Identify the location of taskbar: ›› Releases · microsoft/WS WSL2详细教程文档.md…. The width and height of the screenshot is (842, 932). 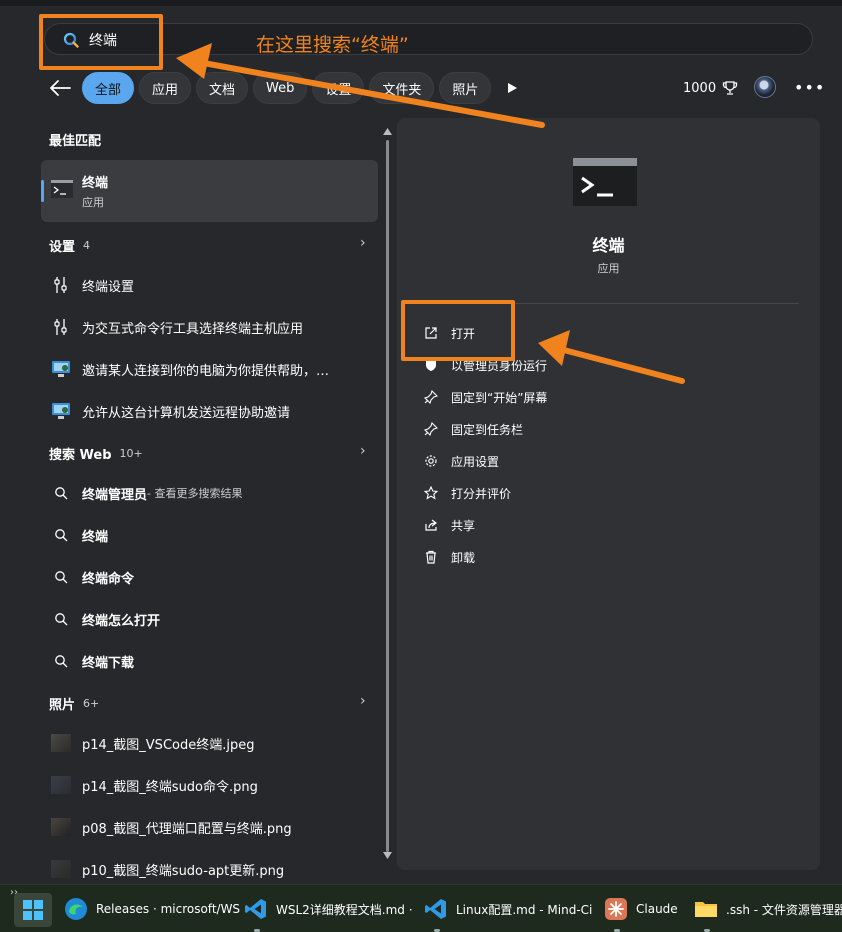
(421, 908).